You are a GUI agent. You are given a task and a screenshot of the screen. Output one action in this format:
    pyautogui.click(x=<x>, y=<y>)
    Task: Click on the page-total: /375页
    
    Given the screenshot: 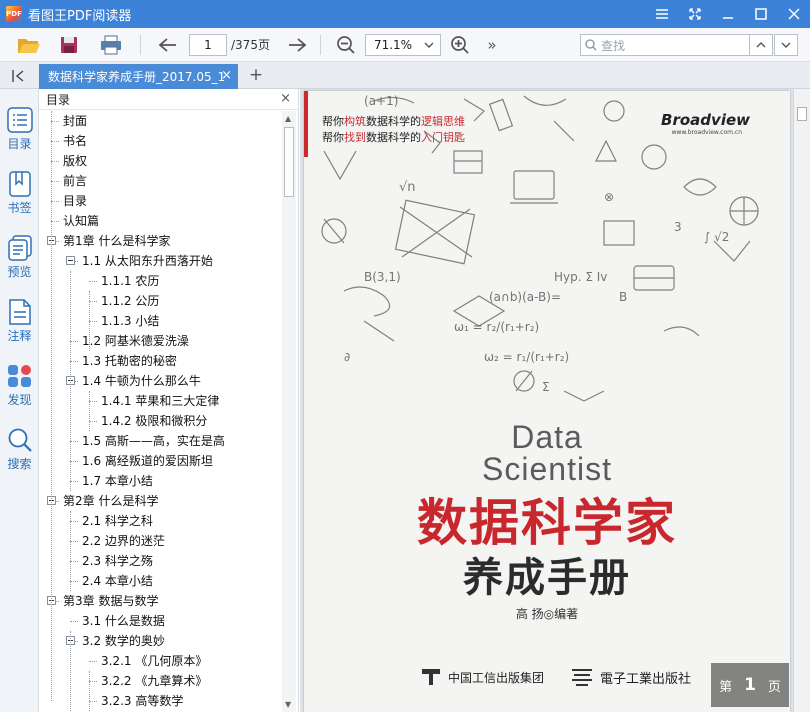 What is the action you would take?
    pyautogui.click(x=250, y=45)
    